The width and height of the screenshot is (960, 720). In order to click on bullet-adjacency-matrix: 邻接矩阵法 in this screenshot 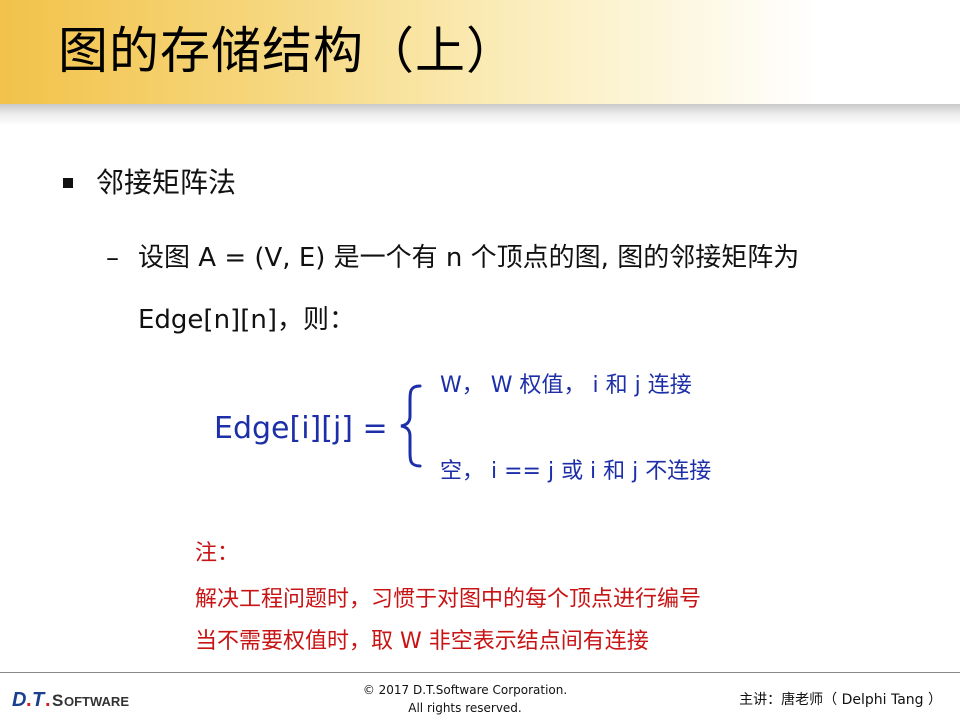, I will do `click(166, 182)`.